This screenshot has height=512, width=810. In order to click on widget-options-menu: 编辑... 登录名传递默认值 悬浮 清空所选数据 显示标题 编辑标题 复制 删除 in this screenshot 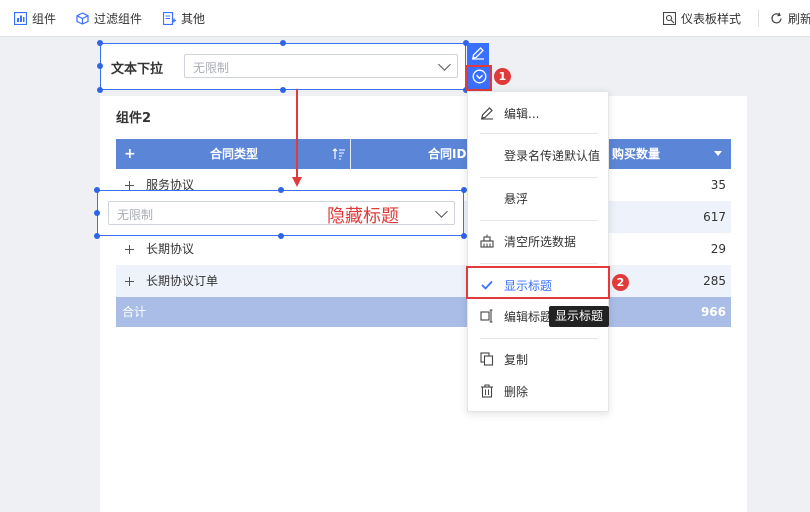, I will do `click(538, 251)`.